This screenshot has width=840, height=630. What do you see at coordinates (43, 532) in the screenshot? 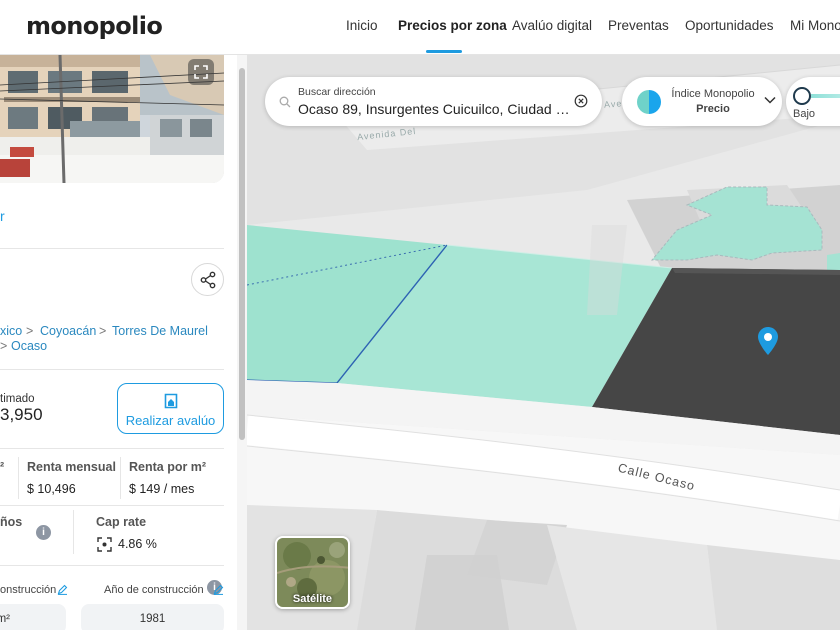
I see `info-icon: i` at bounding box center [43, 532].